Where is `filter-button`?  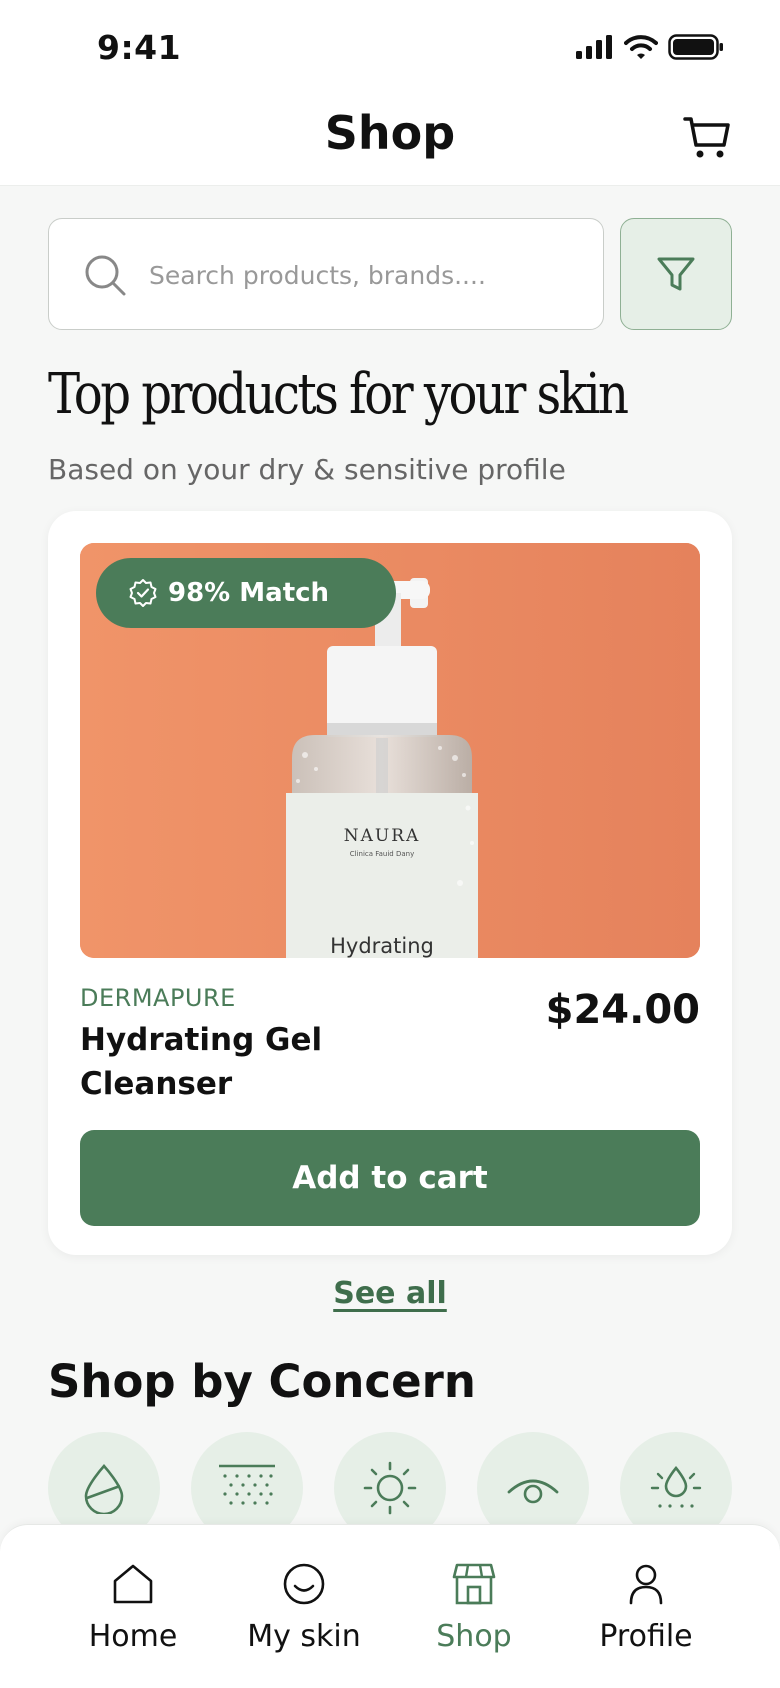 filter-button is located at coordinates (676, 274).